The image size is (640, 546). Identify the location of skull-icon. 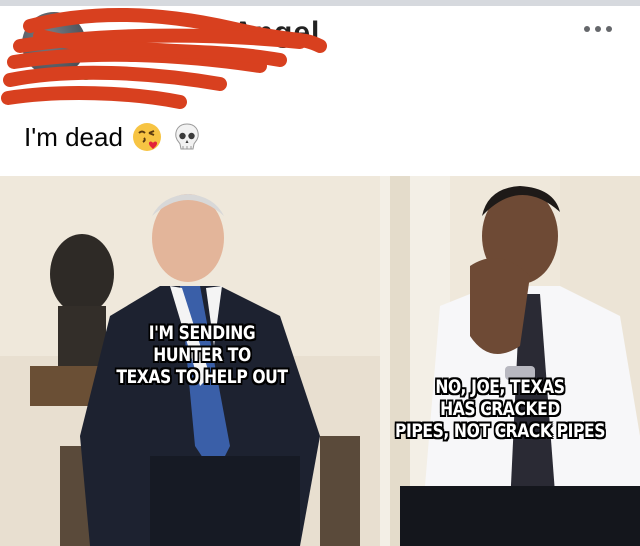
(187, 136).